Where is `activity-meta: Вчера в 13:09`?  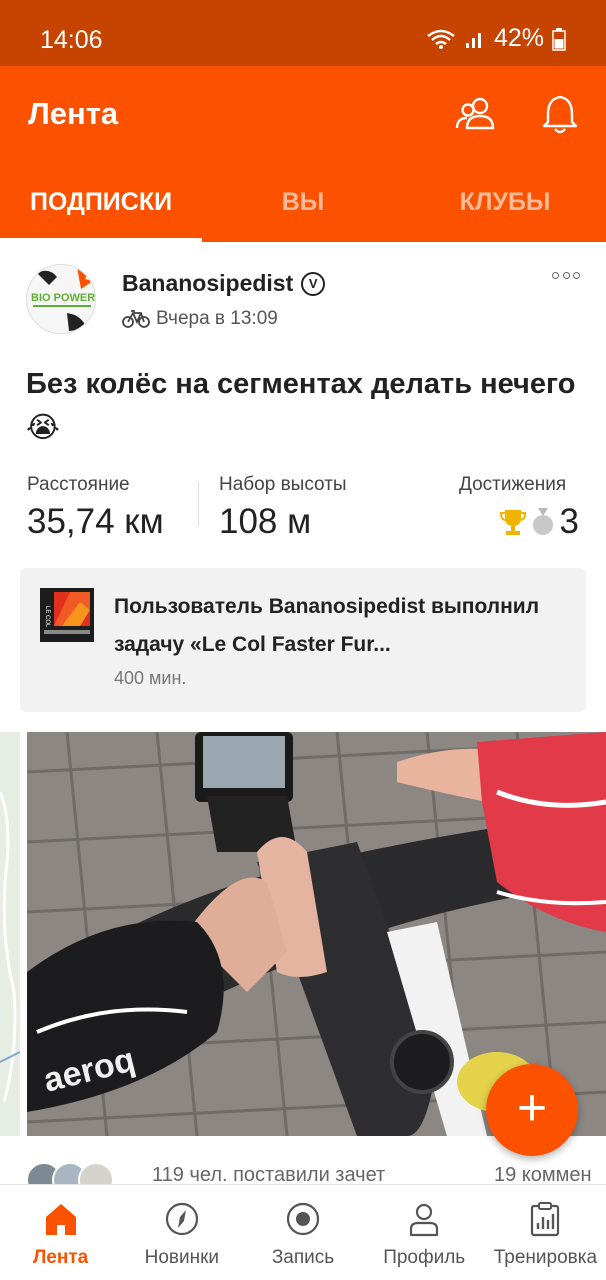
activity-meta: Вчера в 13:09 is located at coordinates (200, 319).